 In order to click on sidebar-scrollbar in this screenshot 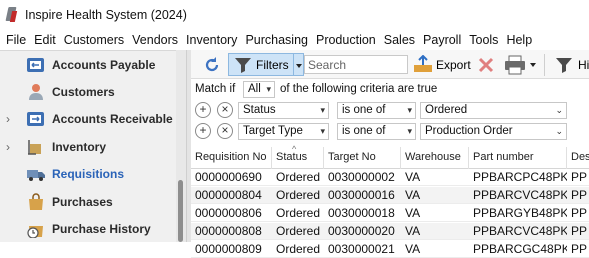, I will do `click(181, 146)`.